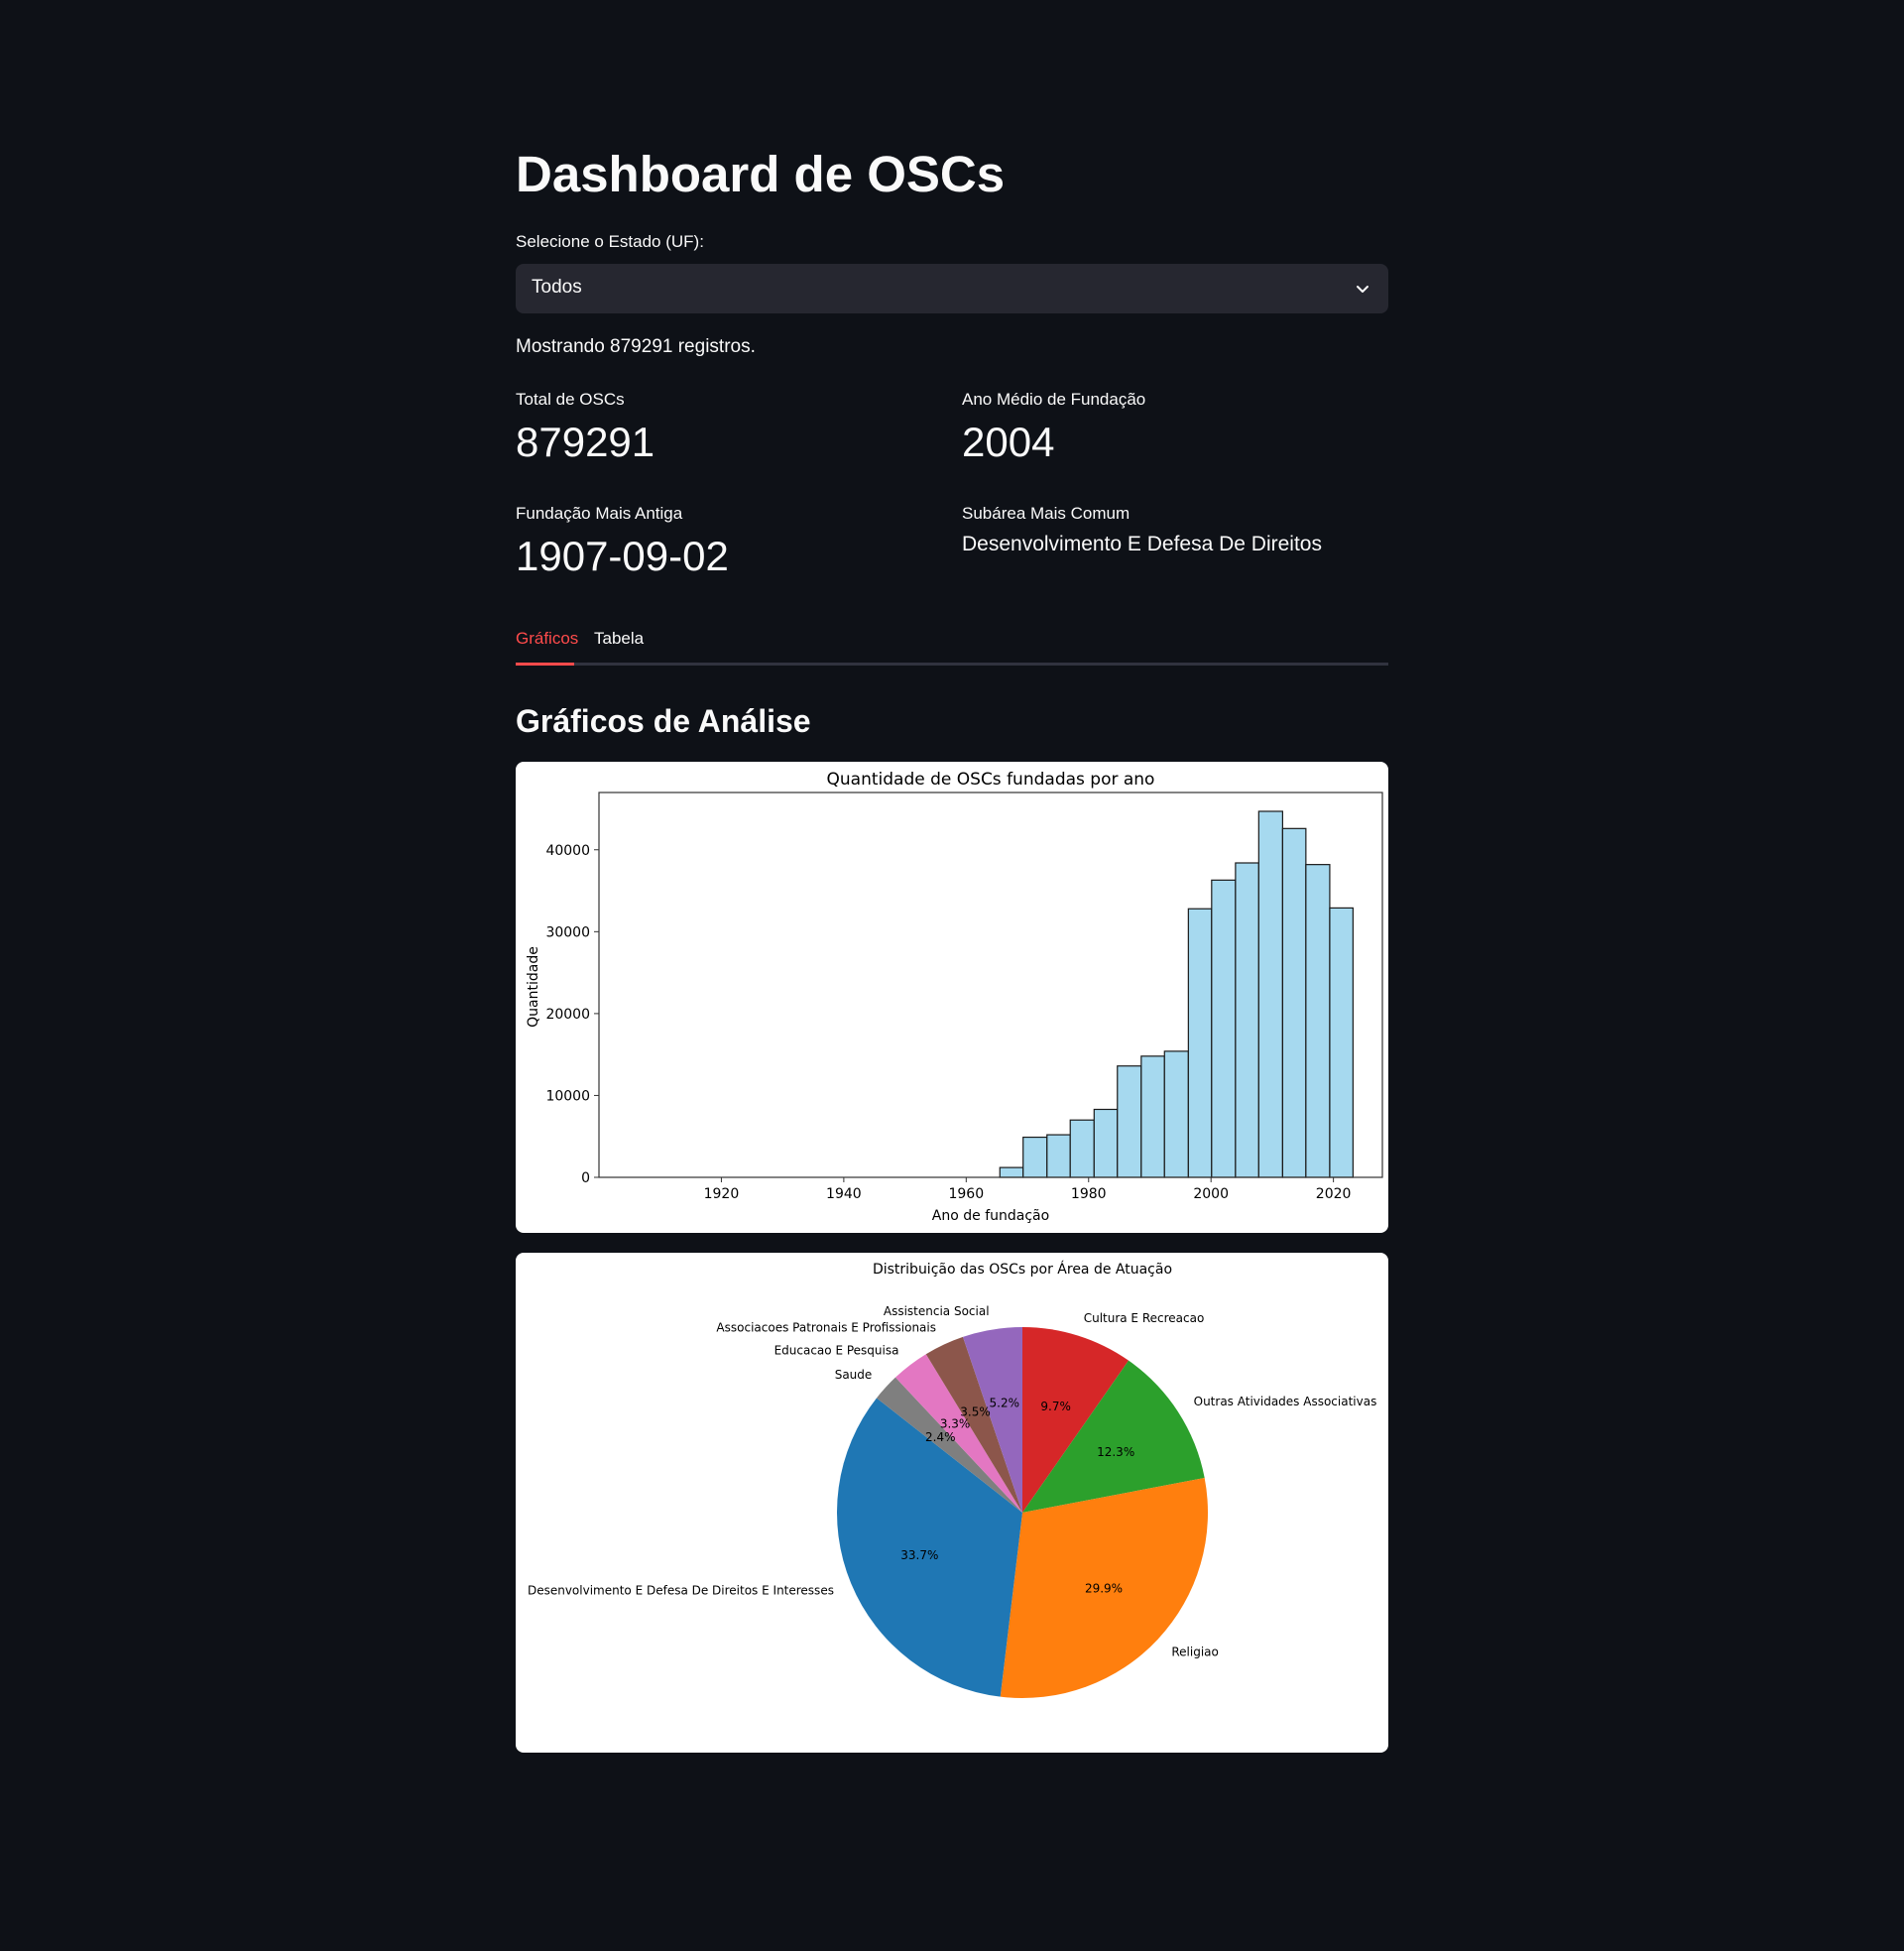 This screenshot has height=1951, width=1904. I want to click on metric-total-oscs: Total de OSCs 879291, so click(729, 429).